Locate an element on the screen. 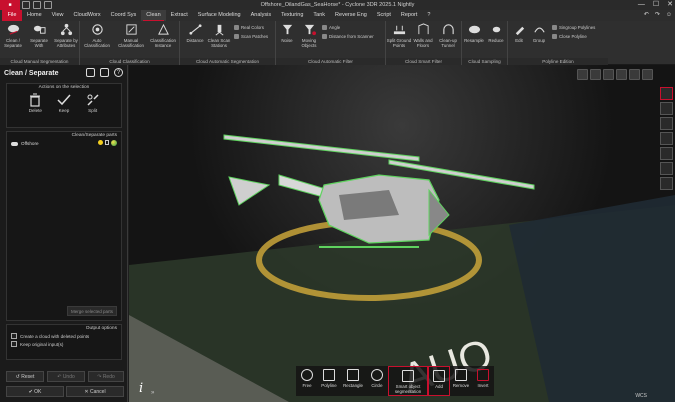 The image size is (675, 402). menu-extract: Extract is located at coordinates (179, 15).